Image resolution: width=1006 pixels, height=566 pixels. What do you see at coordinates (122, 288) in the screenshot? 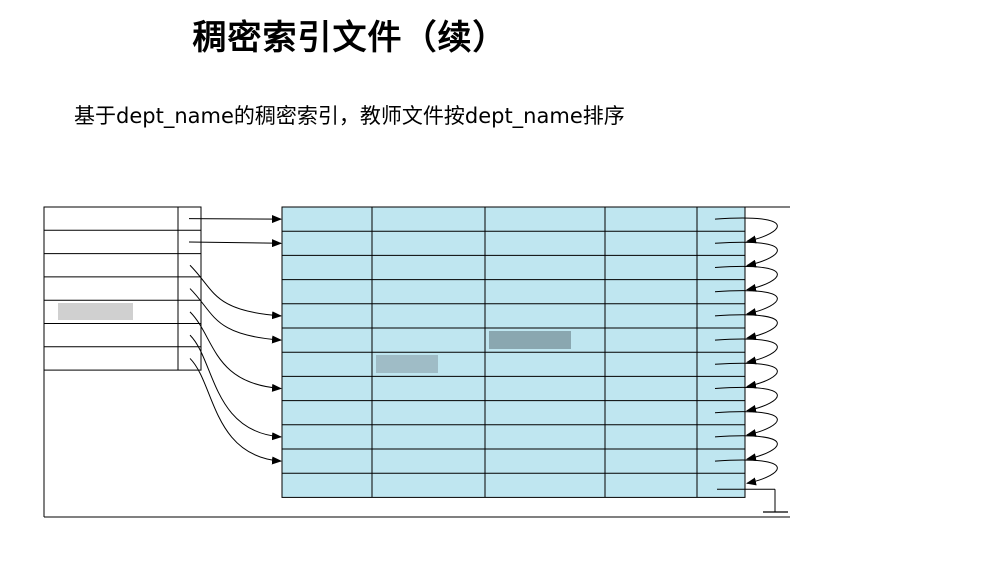
I see `index-table-border` at bounding box center [122, 288].